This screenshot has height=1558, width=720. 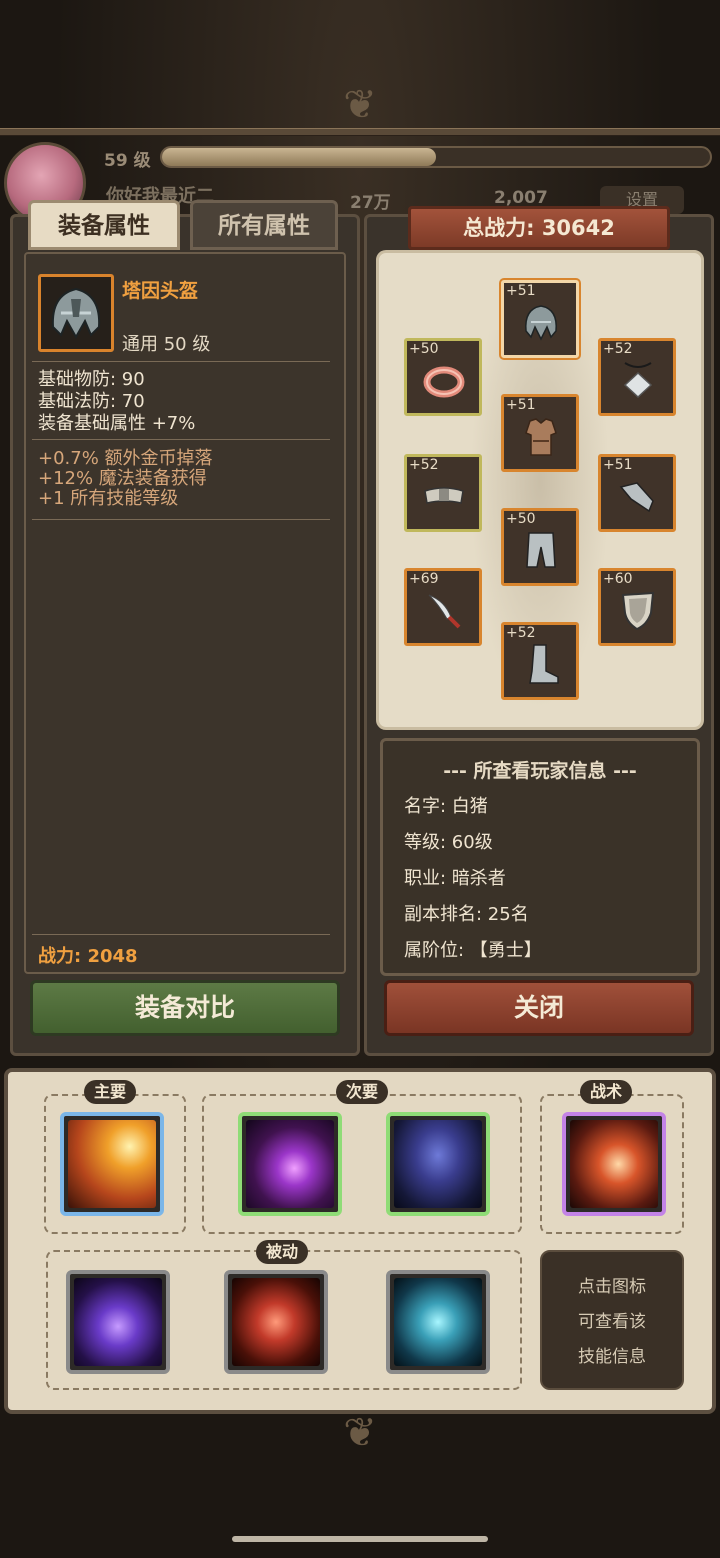 What do you see at coordinates (282, 1252) in the screenshot?
I see `skill-group-passive-label: 被动` at bounding box center [282, 1252].